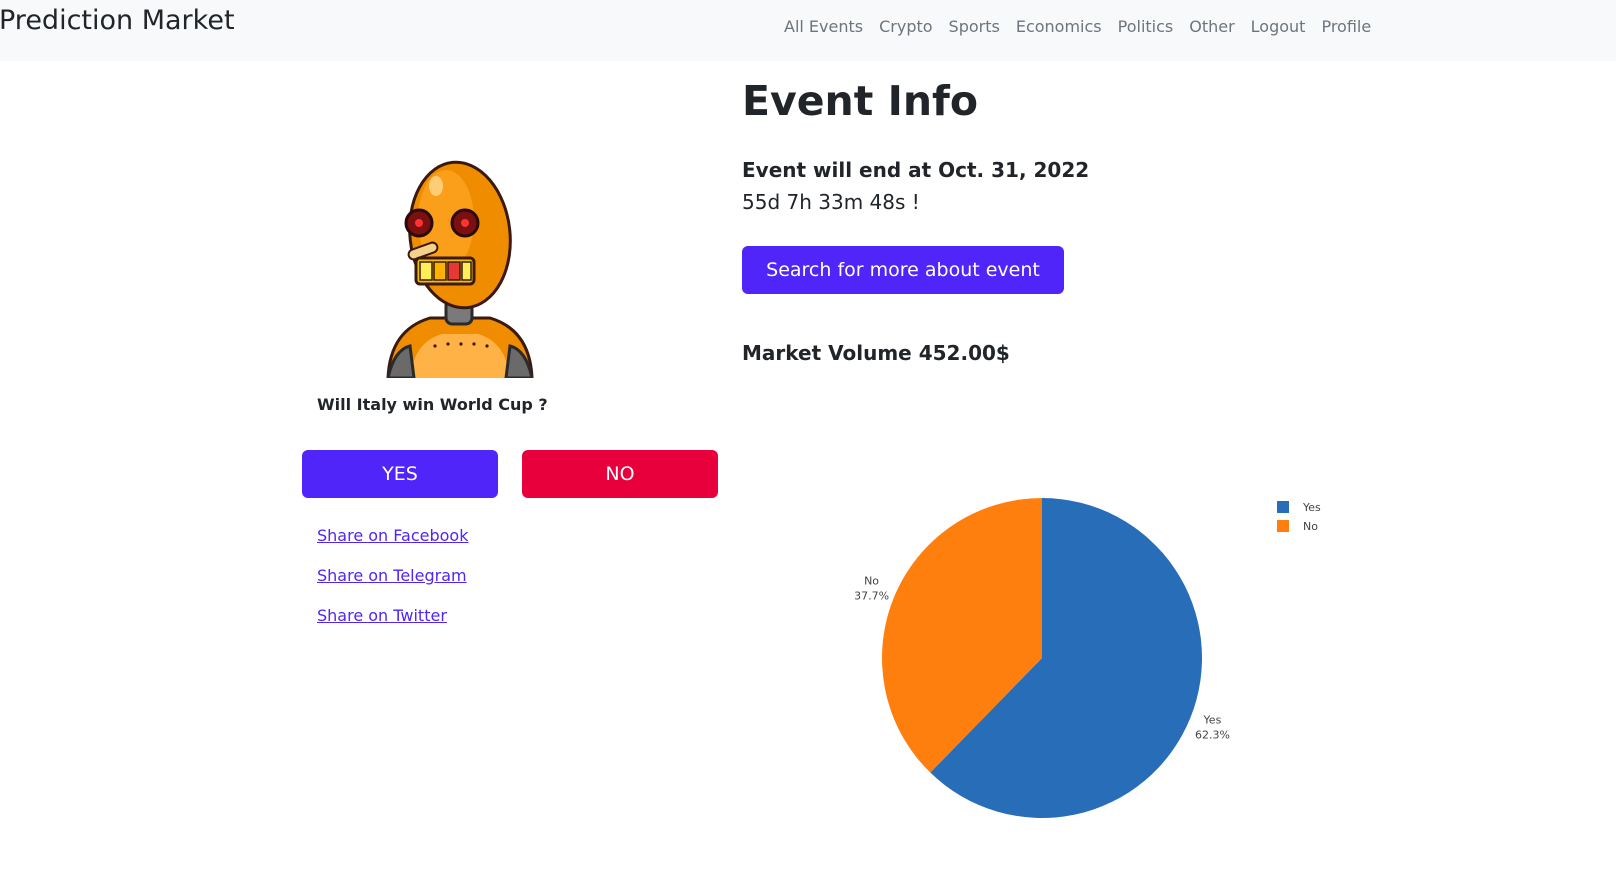  I want to click on legend-swatch-yes, so click(1283, 507).